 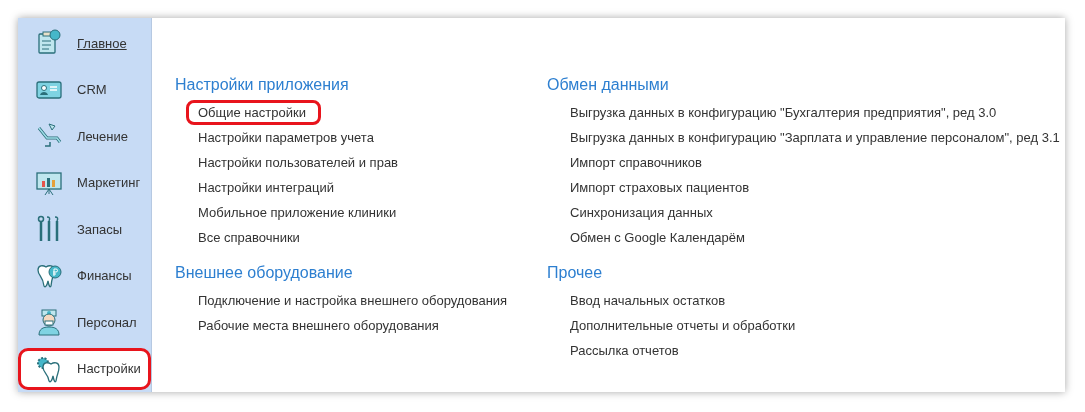 What do you see at coordinates (266, 187) in the screenshot?
I see `settings-link: Настройки интеграций` at bounding box center [266, 187].